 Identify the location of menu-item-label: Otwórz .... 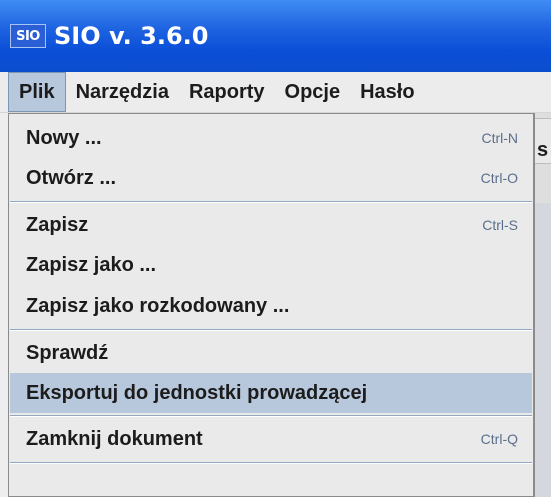
(71, 177).